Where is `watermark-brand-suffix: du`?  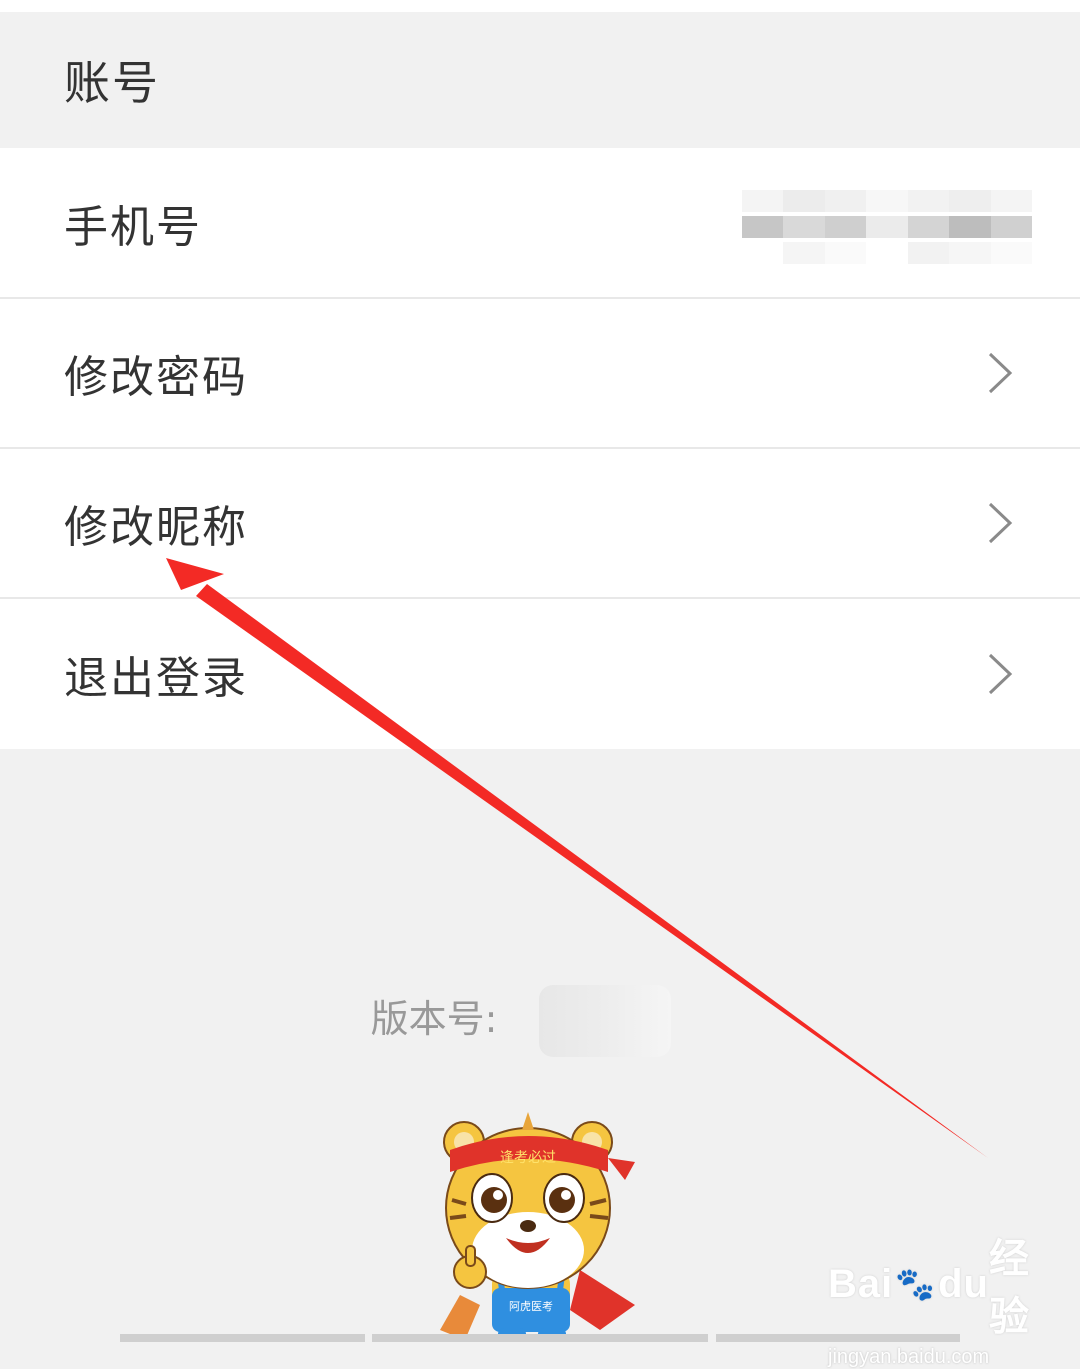 watermark-brand-suffix: du is located at coordinates (963, 1283).